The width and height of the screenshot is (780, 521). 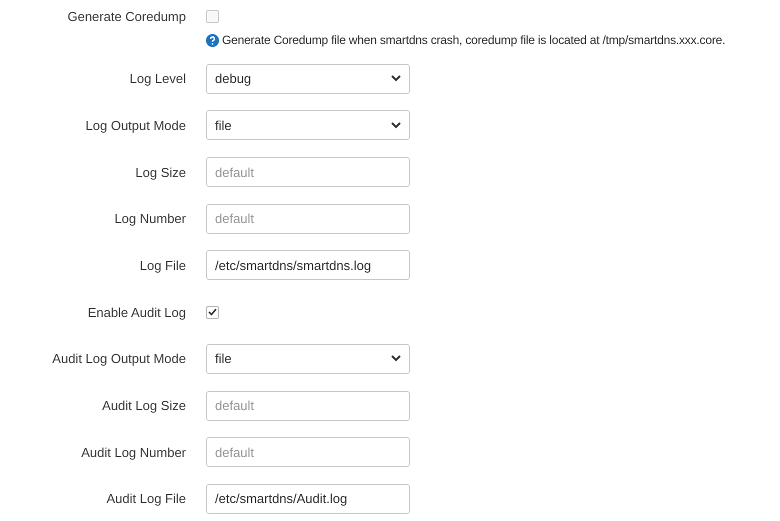 What do you see at coordinates (160, 172) in the screenshot?
I see `field-label: Log Size` at bounding box center [160, 172].